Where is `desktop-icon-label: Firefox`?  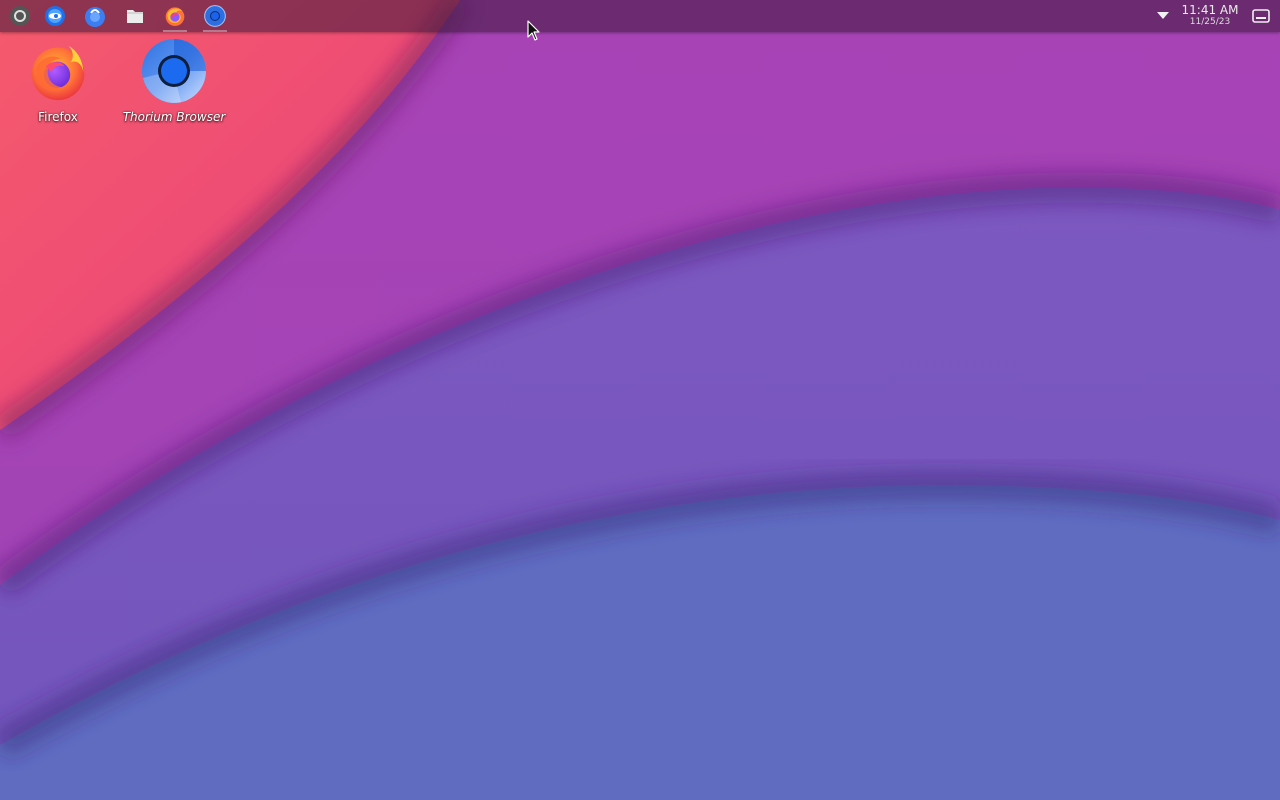
desktop-icon-label: Firefox is located at coordinates (58, 117).